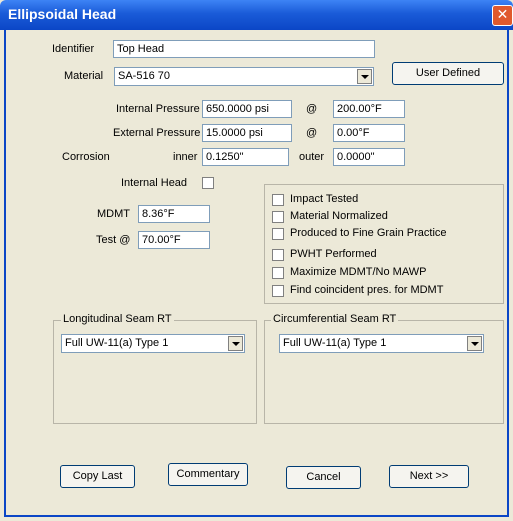  What do you see at coordinates (185, 157) in the screenshot?
I see `corrosion-inner-label: inner` at bounding box center [185, 157].